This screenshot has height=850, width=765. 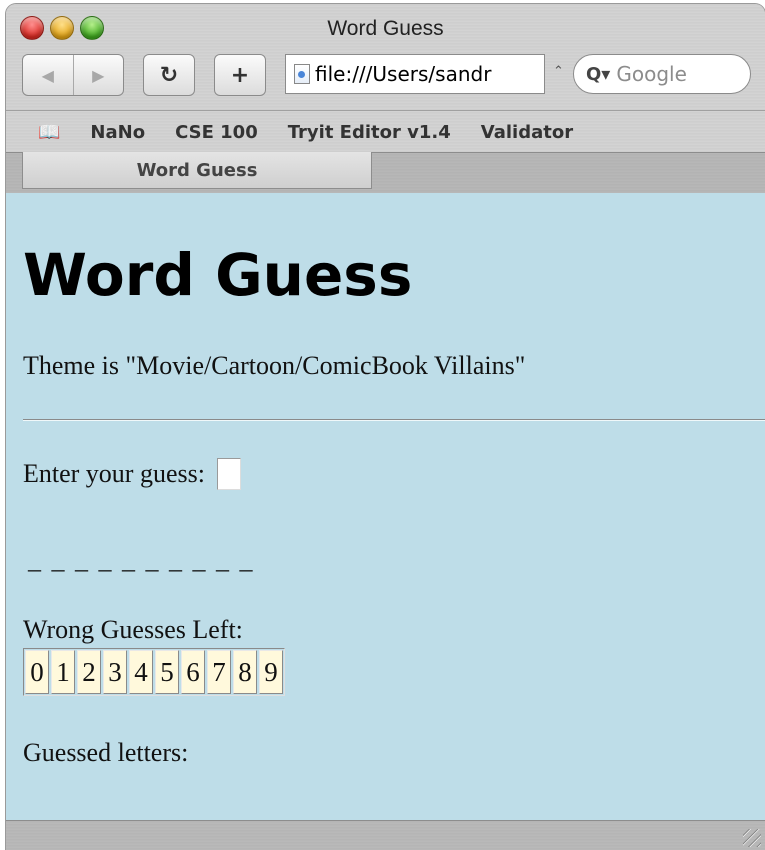 I want to click on plus-icon: +, so click(x=240, y=75).